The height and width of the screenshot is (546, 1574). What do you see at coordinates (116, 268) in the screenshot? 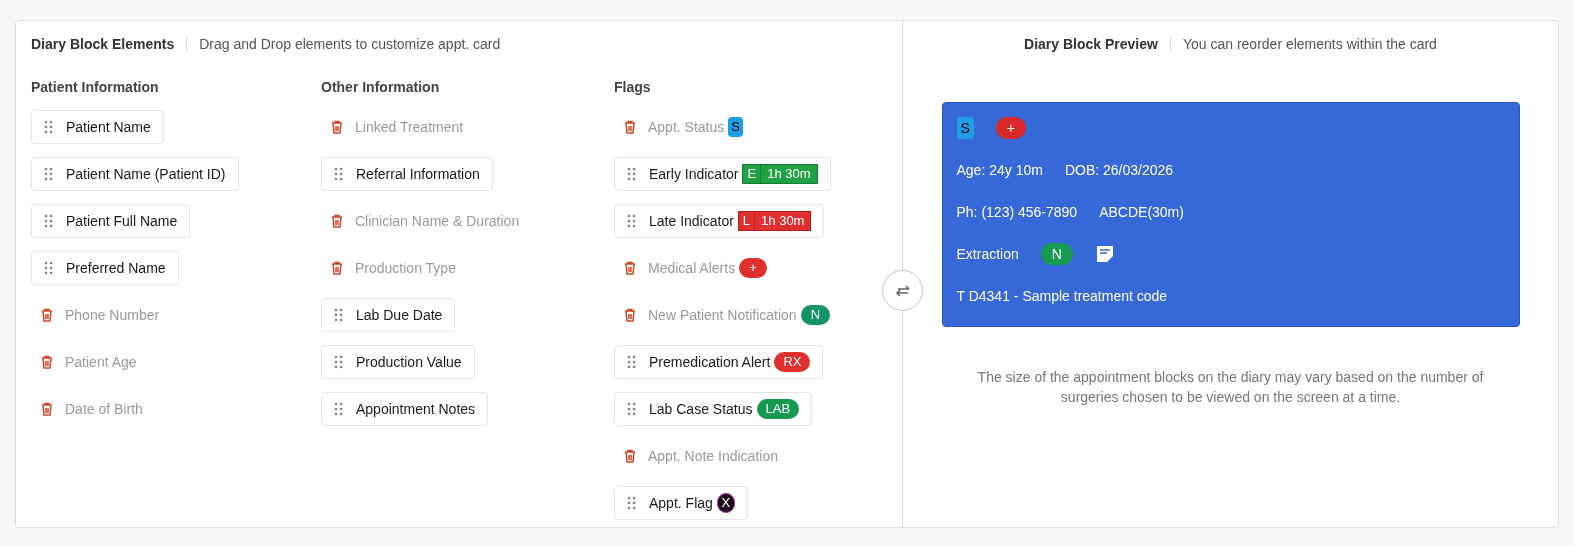
I see `element-label: Preferred Name` at bounding box center [116, 268].